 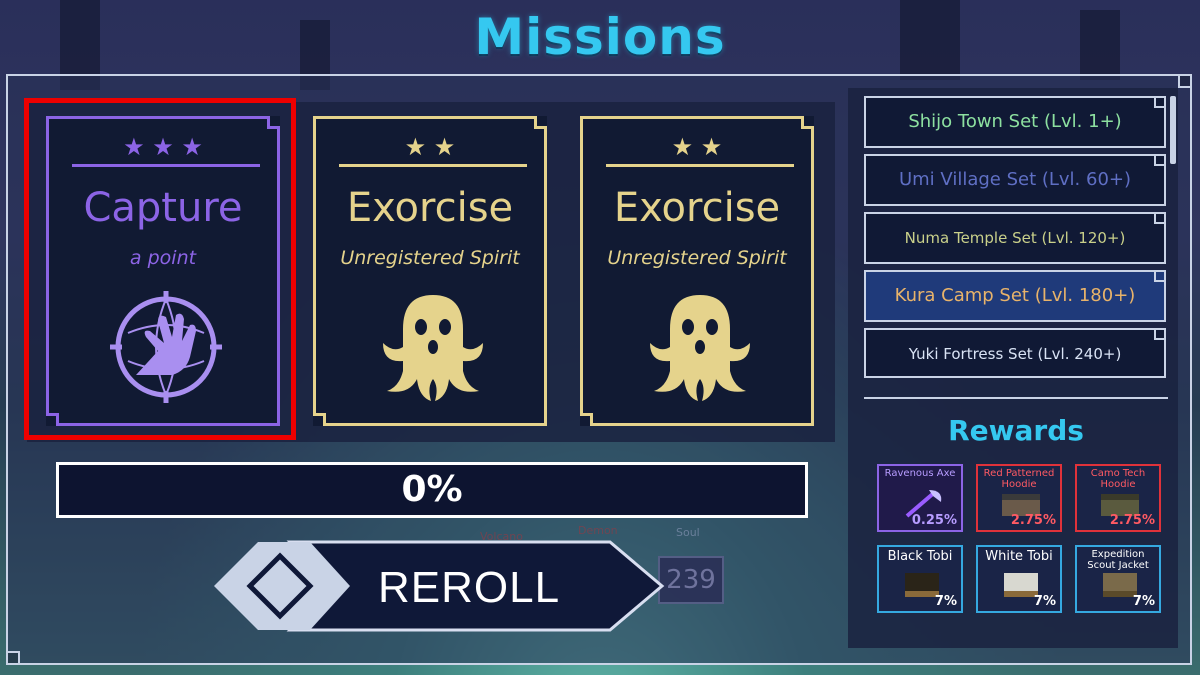 I want to click on set-item-numa-temple: Numa Temple Set (Lvl. 120+), so click(x=1015, y=238).